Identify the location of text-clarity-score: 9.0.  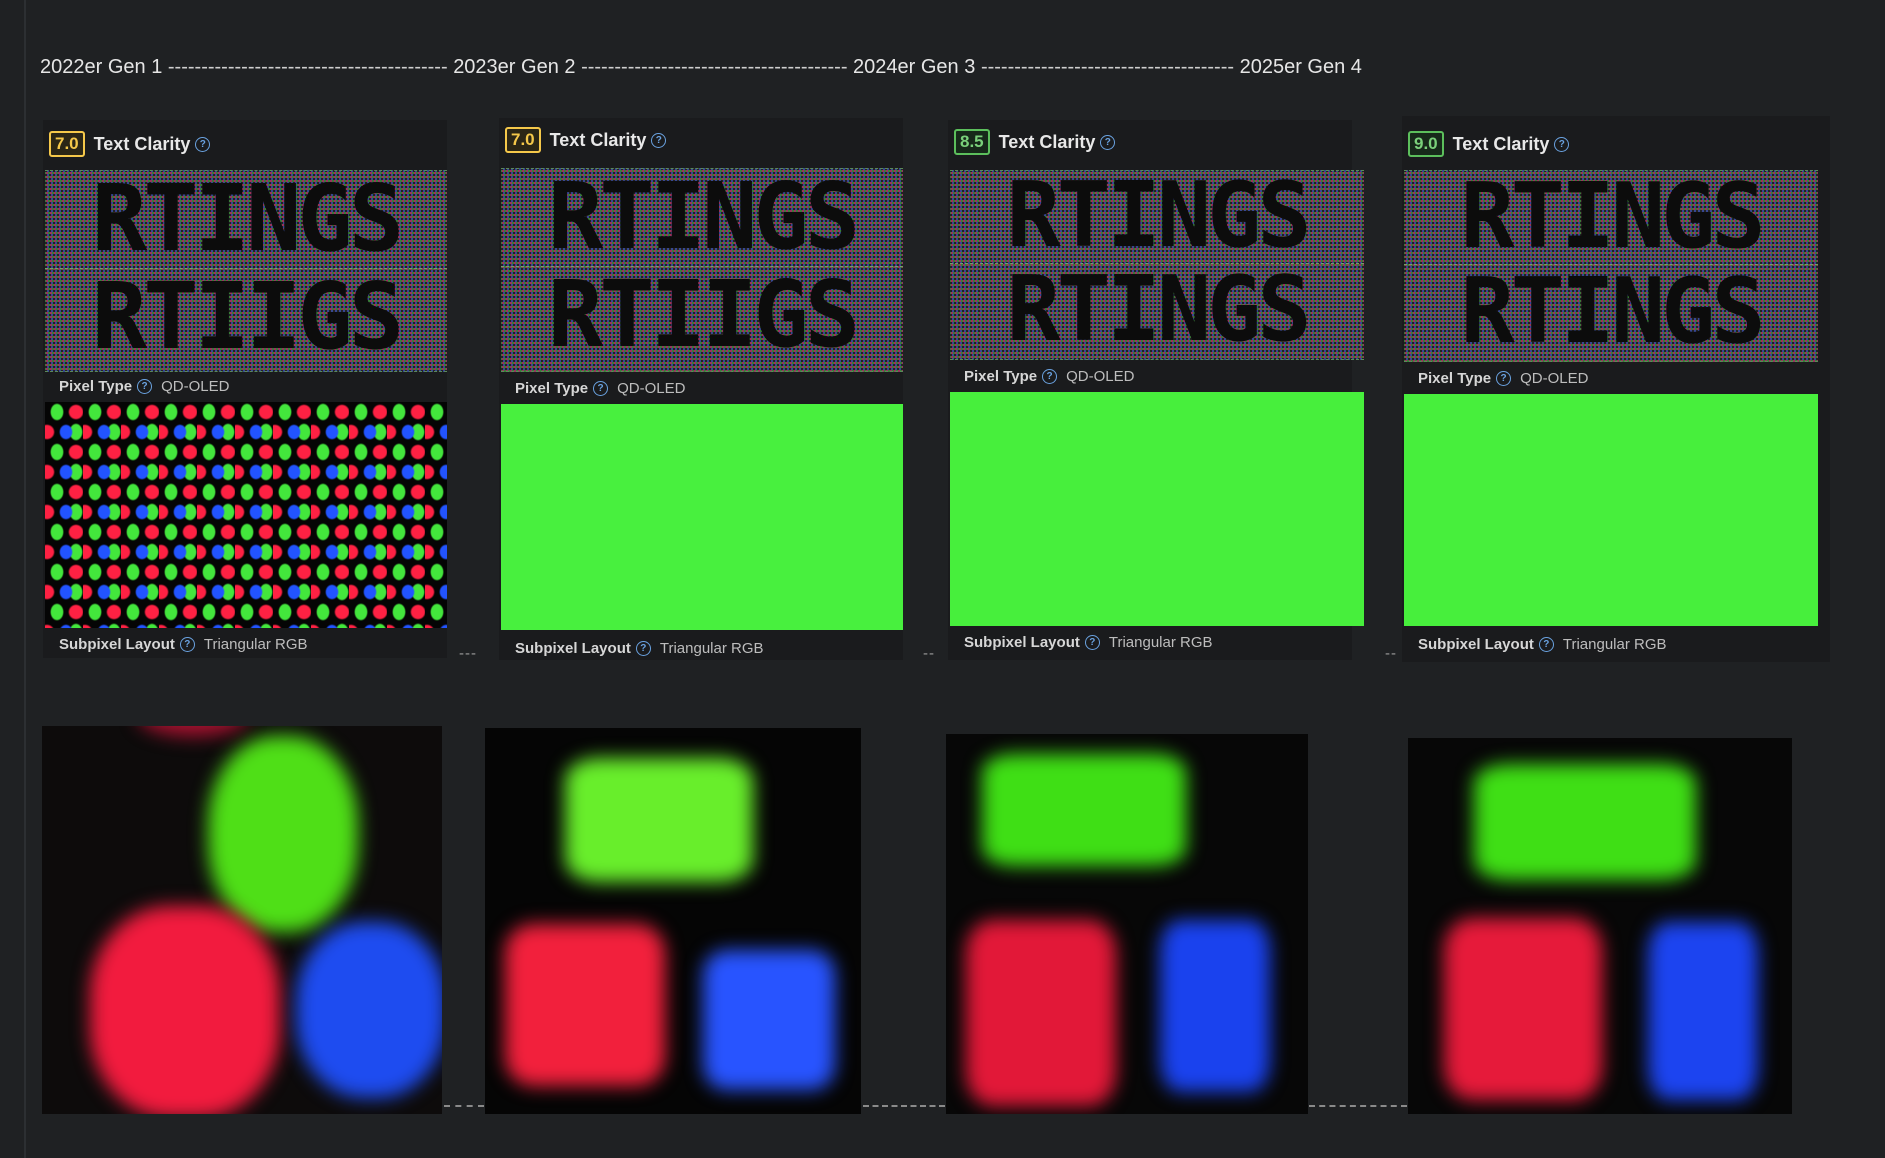
(1426, 144).